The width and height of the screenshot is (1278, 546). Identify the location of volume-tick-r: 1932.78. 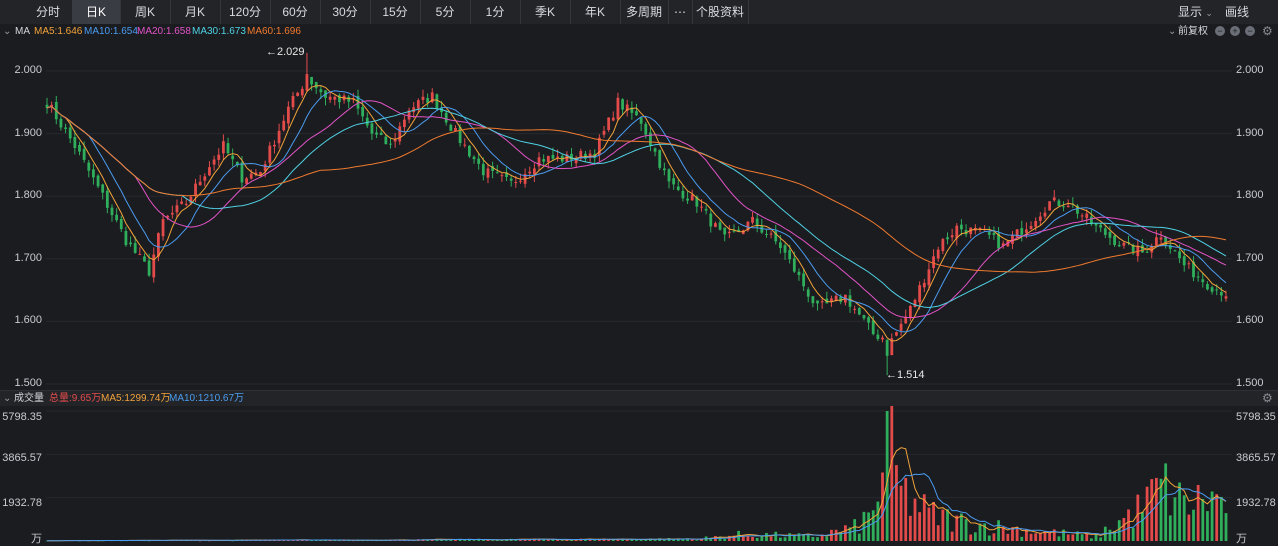
(1256, 503).